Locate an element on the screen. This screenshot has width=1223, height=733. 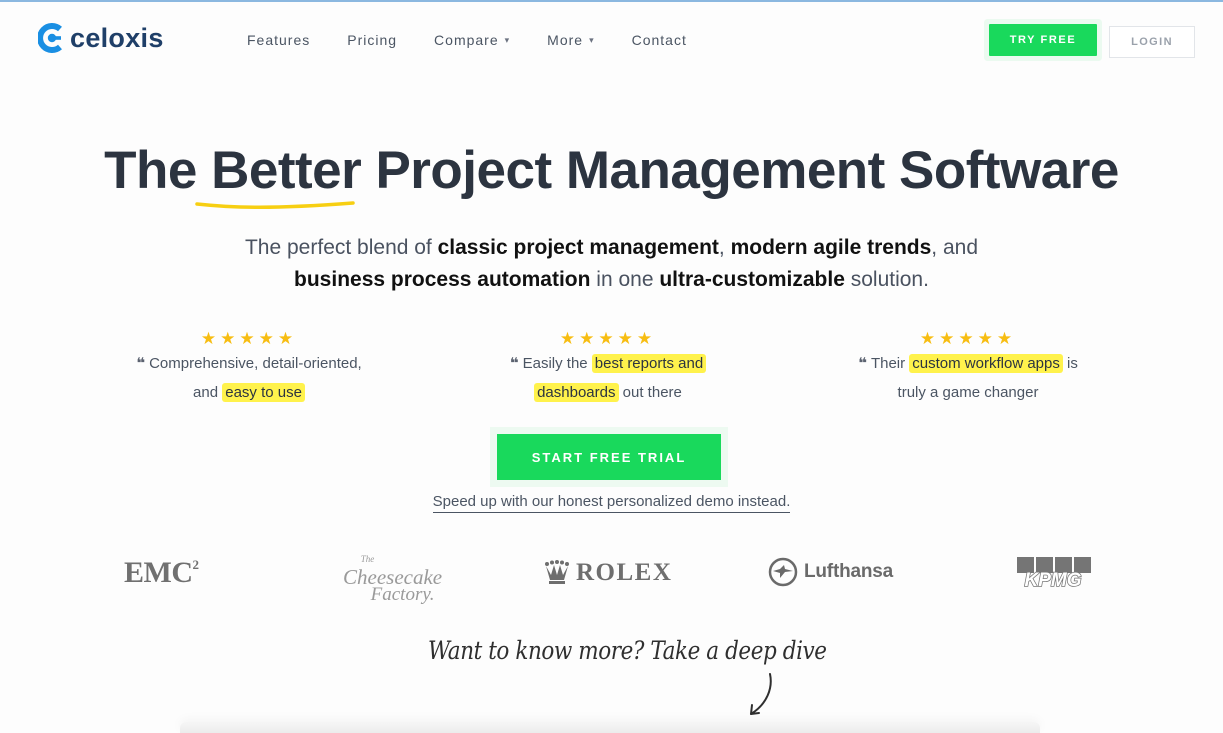
nav-pricing-label: Pricing is located at coordinates (372, 40).